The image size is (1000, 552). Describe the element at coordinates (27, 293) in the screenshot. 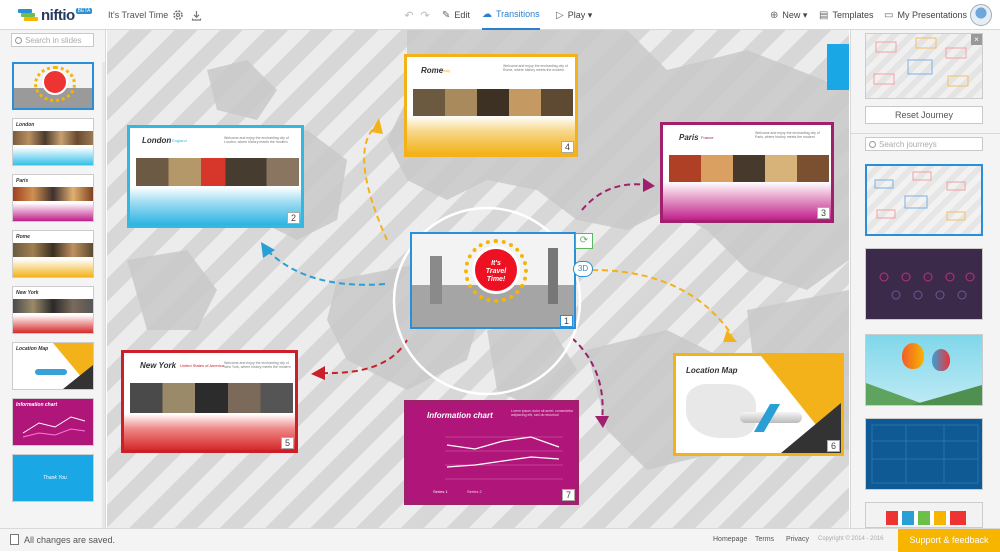

I see `slide-thumb-5-title: New York` at that location.